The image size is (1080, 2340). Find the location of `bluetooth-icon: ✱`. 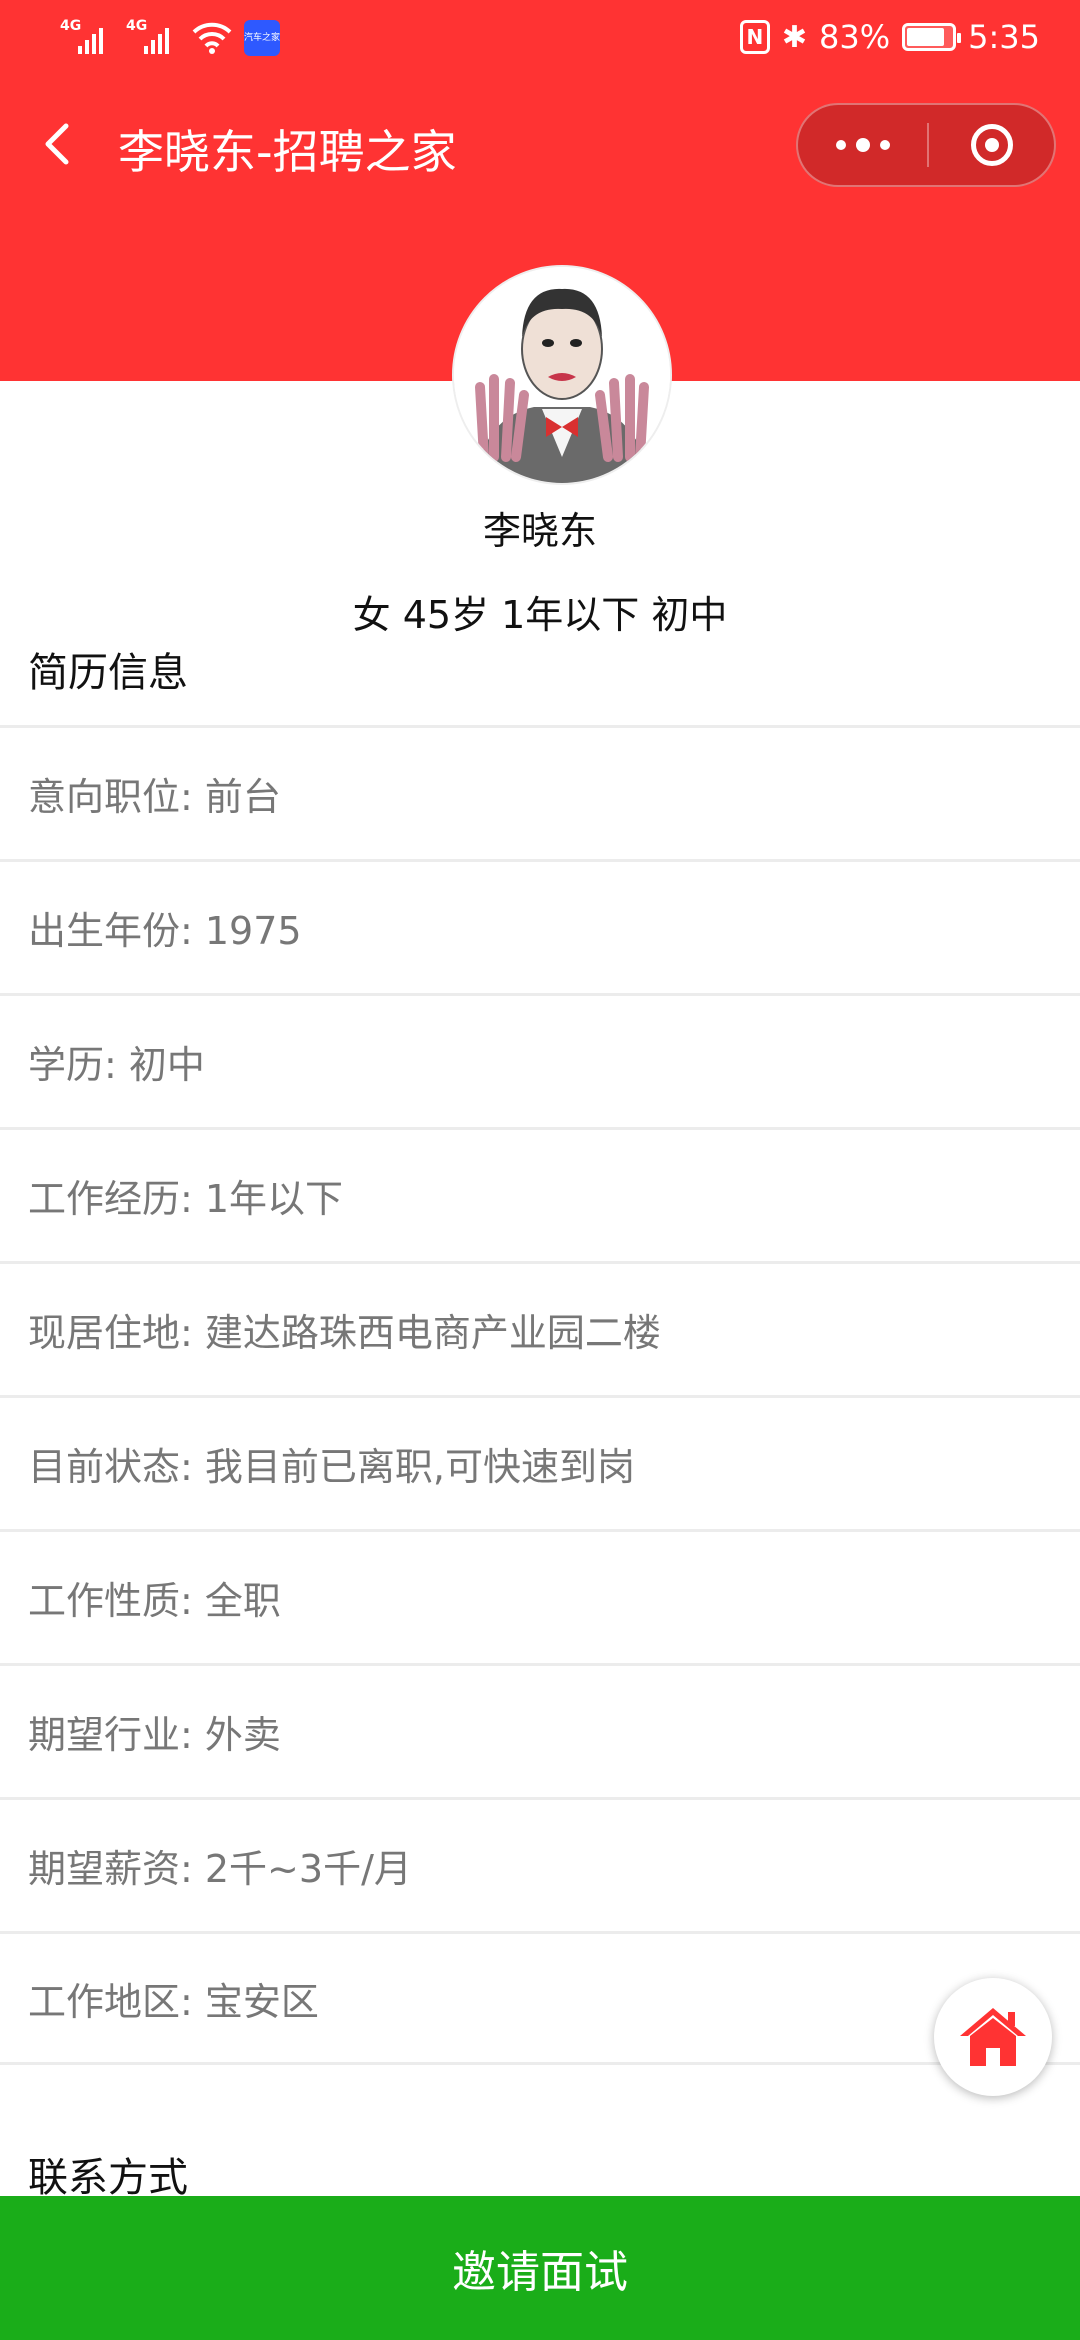

bluetooth-icon: ✱ is located at coordinates (794, 37).